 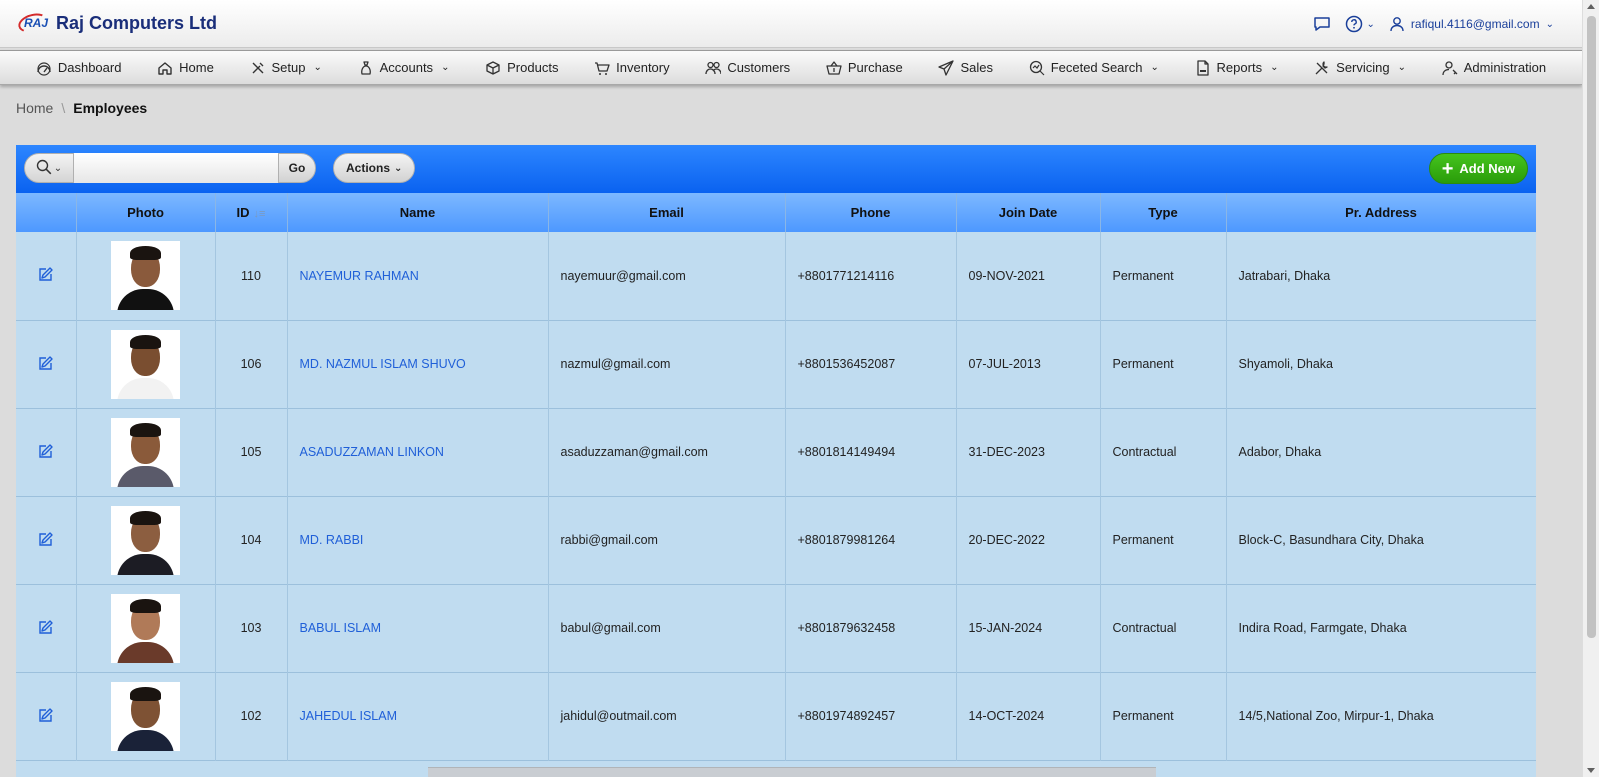 I want to click on name-cell: NAYEMUR RAHMAN, so click(x=418, y=276).